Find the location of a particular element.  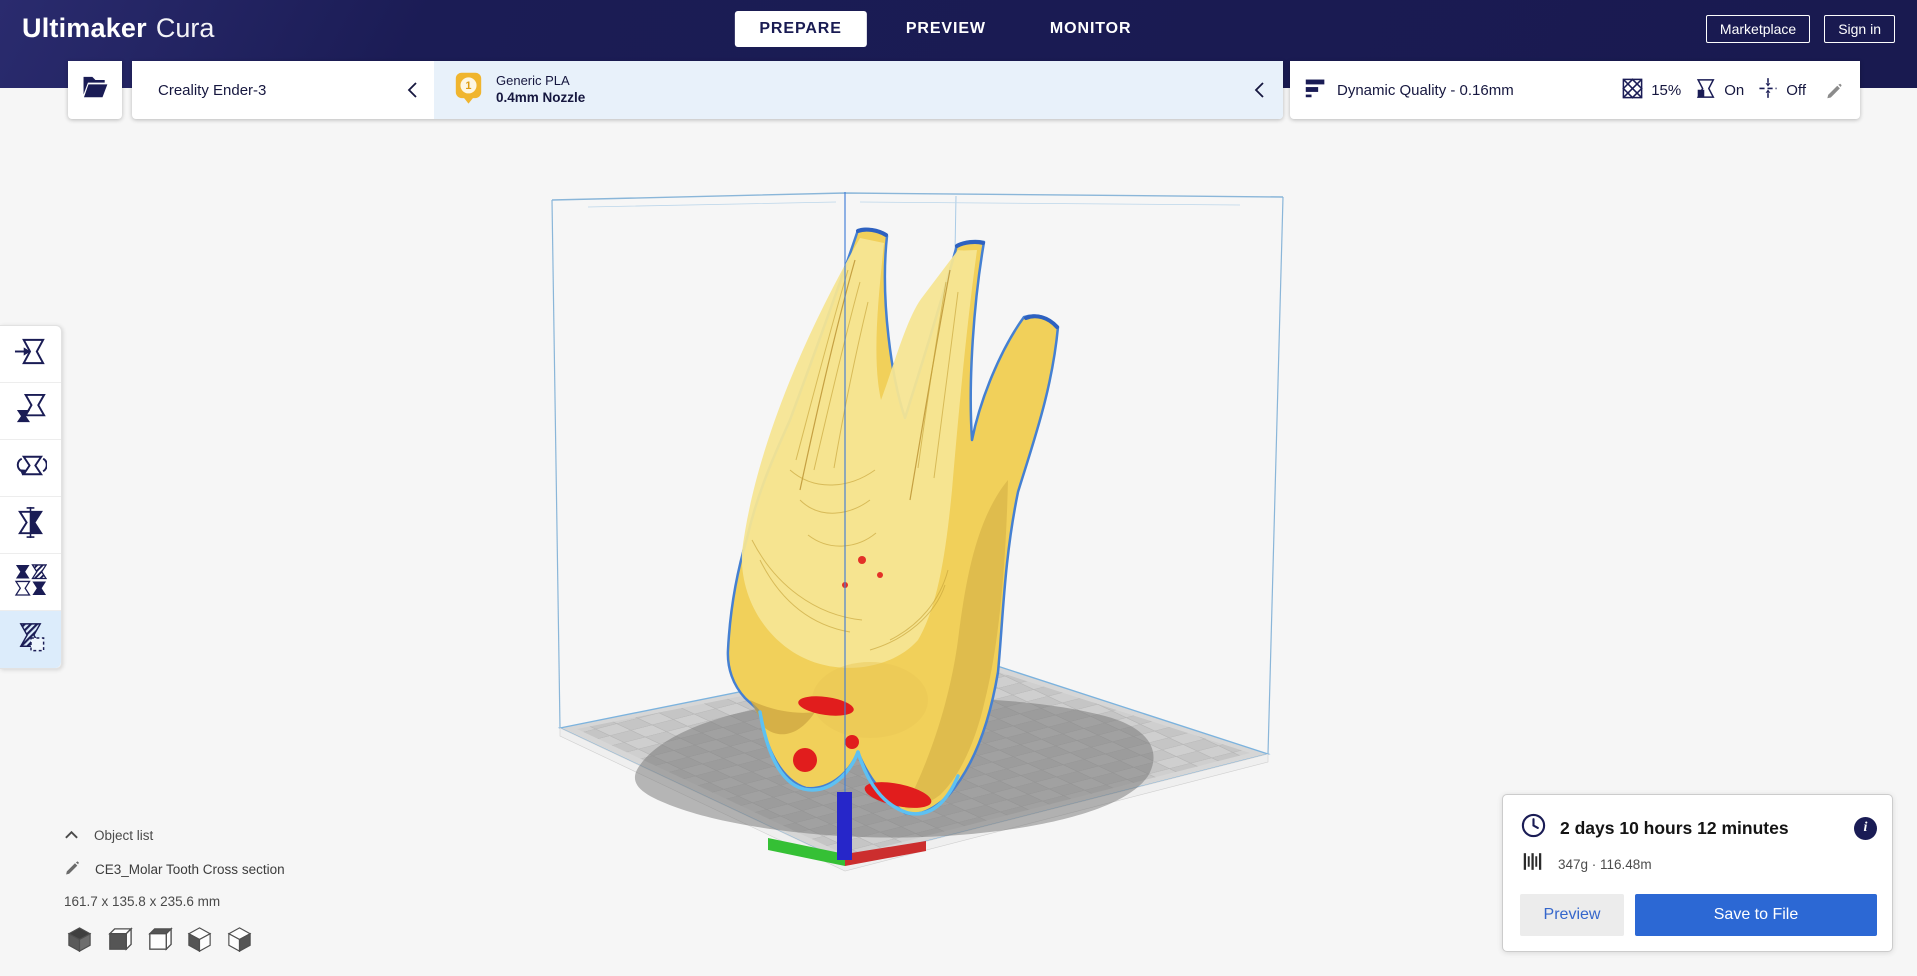

clock-icon is located at coordinates (1533, 828).